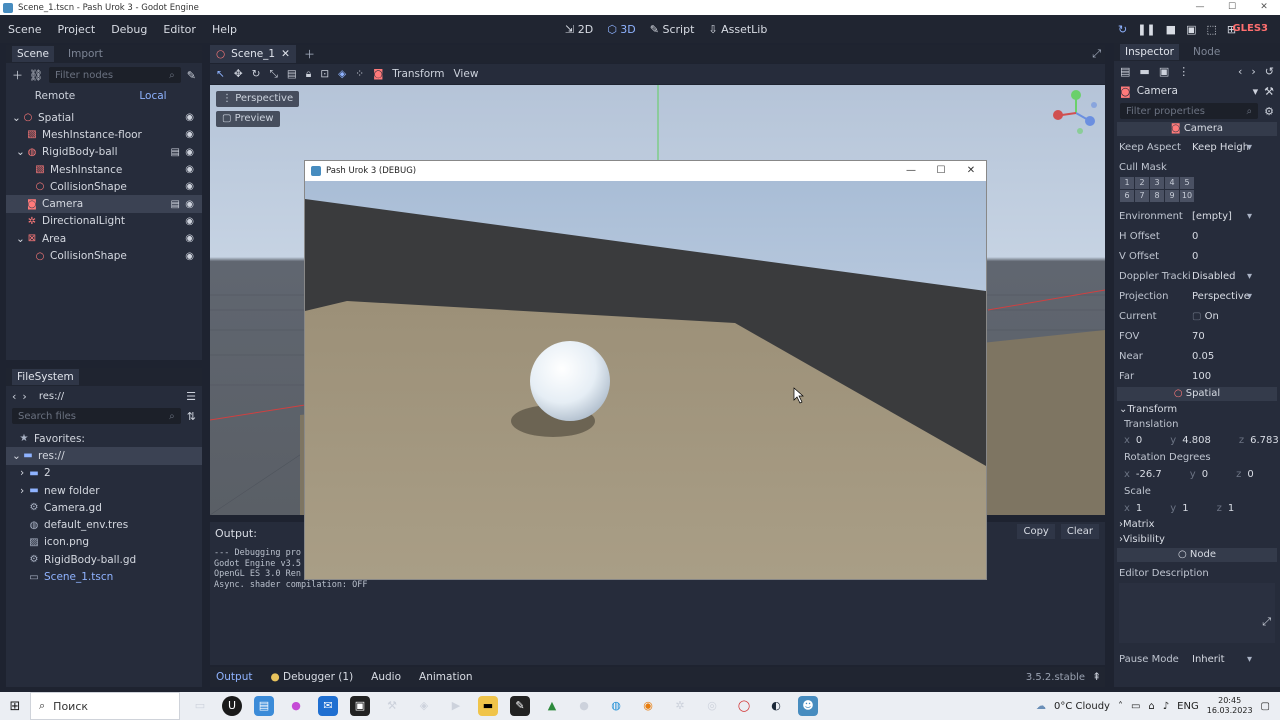  Describe the element at coordinates (1036, 531) in the screenshot. I see `copy-button: Copy` at that location.